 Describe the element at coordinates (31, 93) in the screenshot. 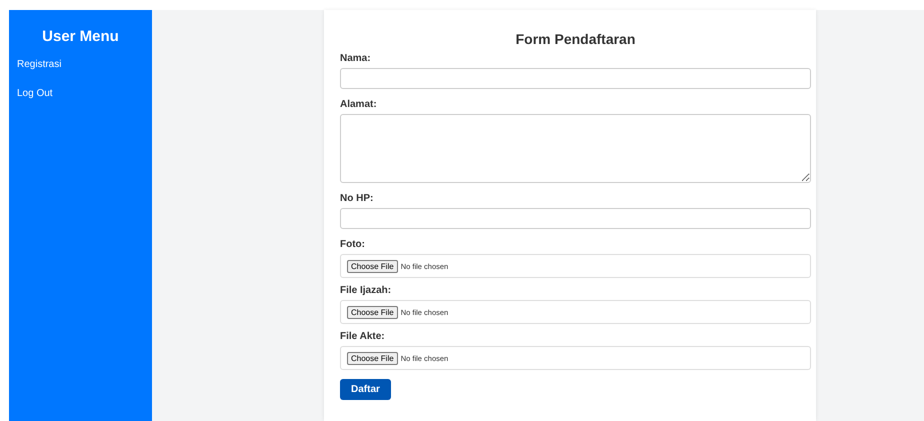

I see `sidebar-link: Log Out` at that location.